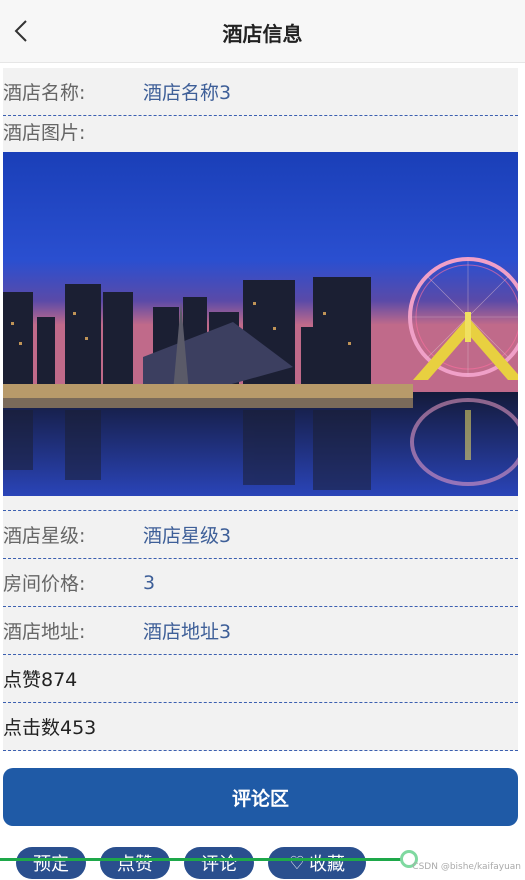 This screenshot has width=525, height=880. What do you see at coordinates (149, 582) in the screenshot?
I see `room-price-value: 3` at bounding box center [149, 582].